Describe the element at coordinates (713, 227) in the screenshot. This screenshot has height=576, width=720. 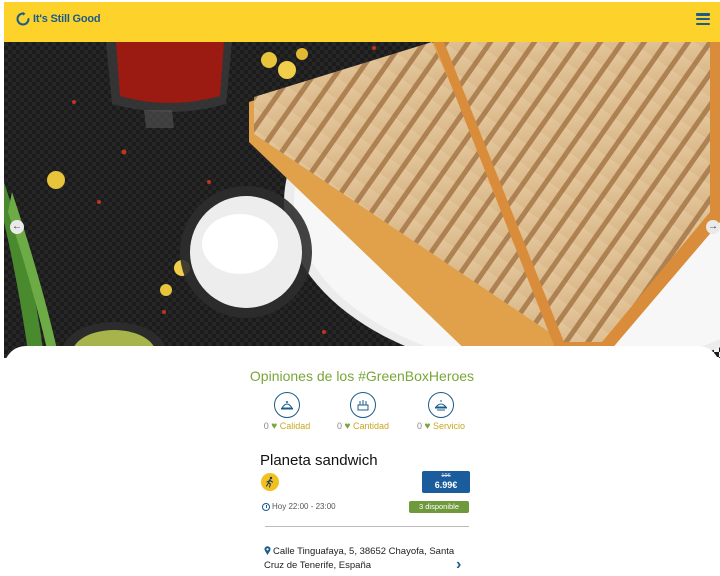
I see `carousel-next-arrow-icon: →` at that location.